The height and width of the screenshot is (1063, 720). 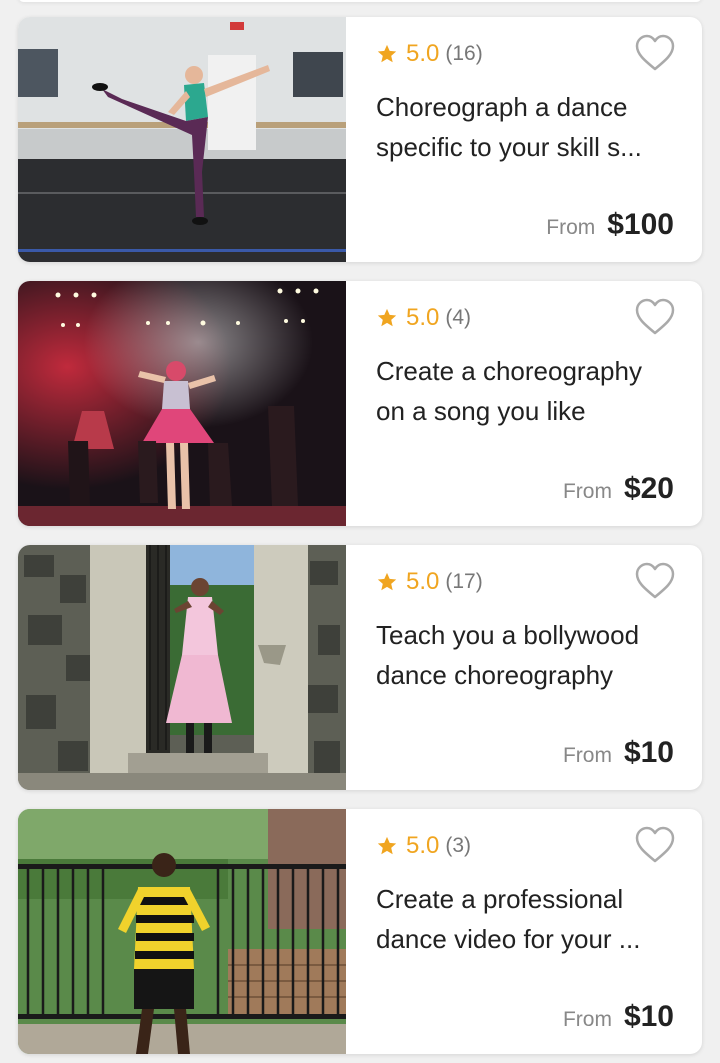 I want to click on price-row: From $100, so click(x=610, y=225).